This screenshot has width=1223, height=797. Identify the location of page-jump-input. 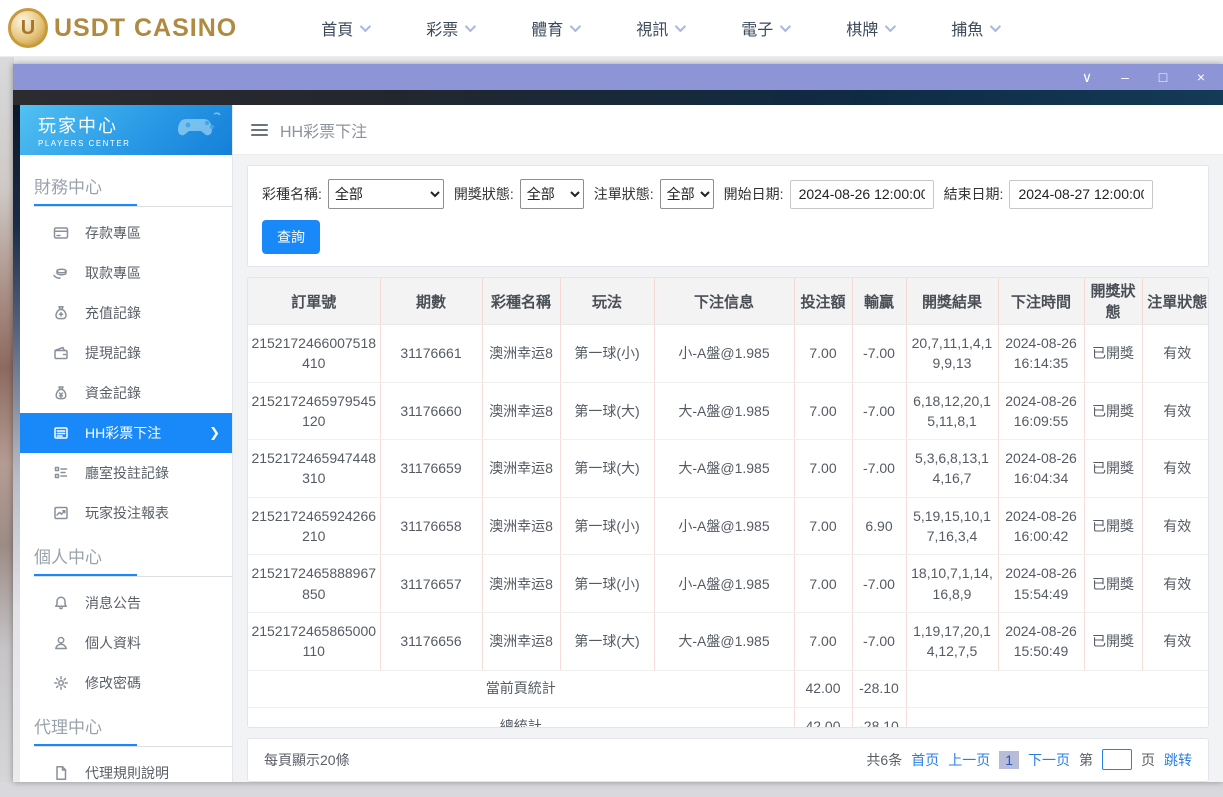
(1117, 760).